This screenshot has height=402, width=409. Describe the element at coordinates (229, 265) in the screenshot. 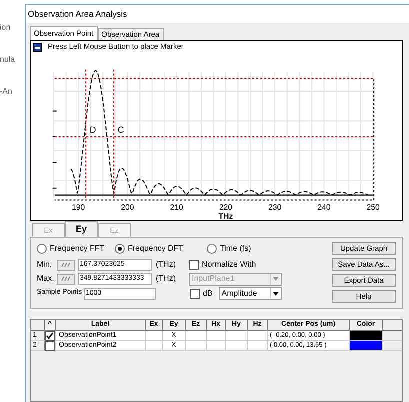

I see `checkbox-label: Normalize With` at that location.